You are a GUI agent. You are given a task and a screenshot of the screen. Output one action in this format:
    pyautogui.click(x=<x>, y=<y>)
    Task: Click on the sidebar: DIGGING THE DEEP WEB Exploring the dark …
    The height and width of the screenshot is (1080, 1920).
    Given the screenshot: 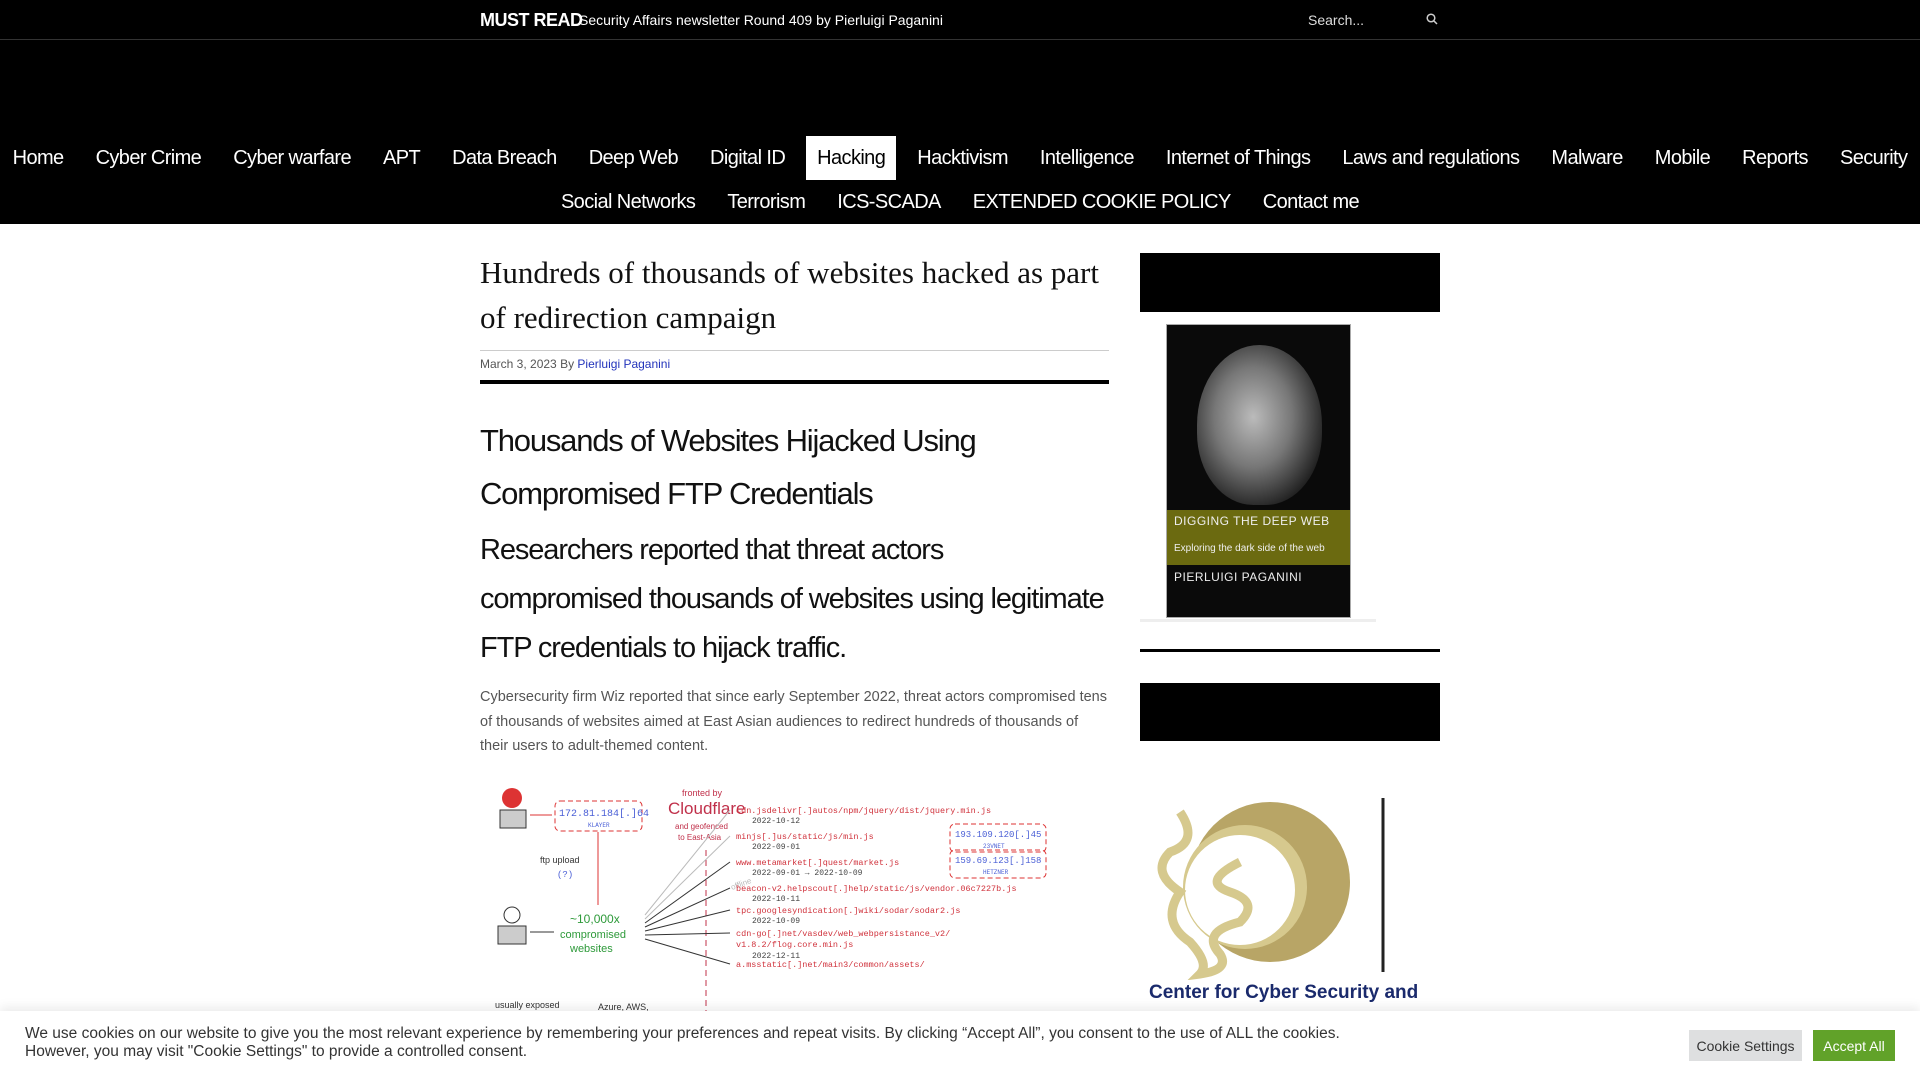 What is the action you would take?
    pyautogui.click(x=1290, y=628)
    